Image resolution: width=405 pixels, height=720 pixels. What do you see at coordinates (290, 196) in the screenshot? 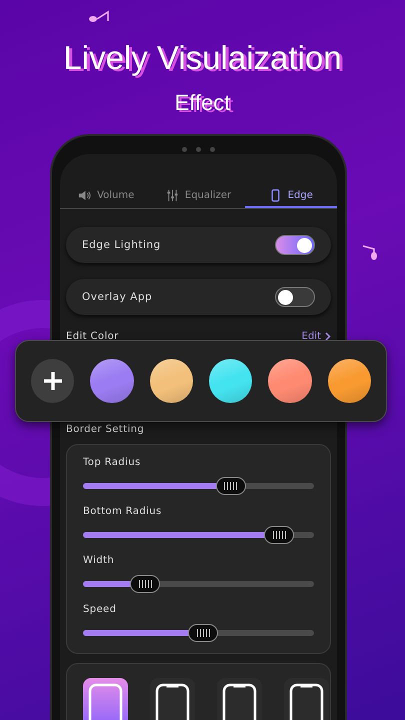
I see `tab: Edge` at bounding box center [290, 196].